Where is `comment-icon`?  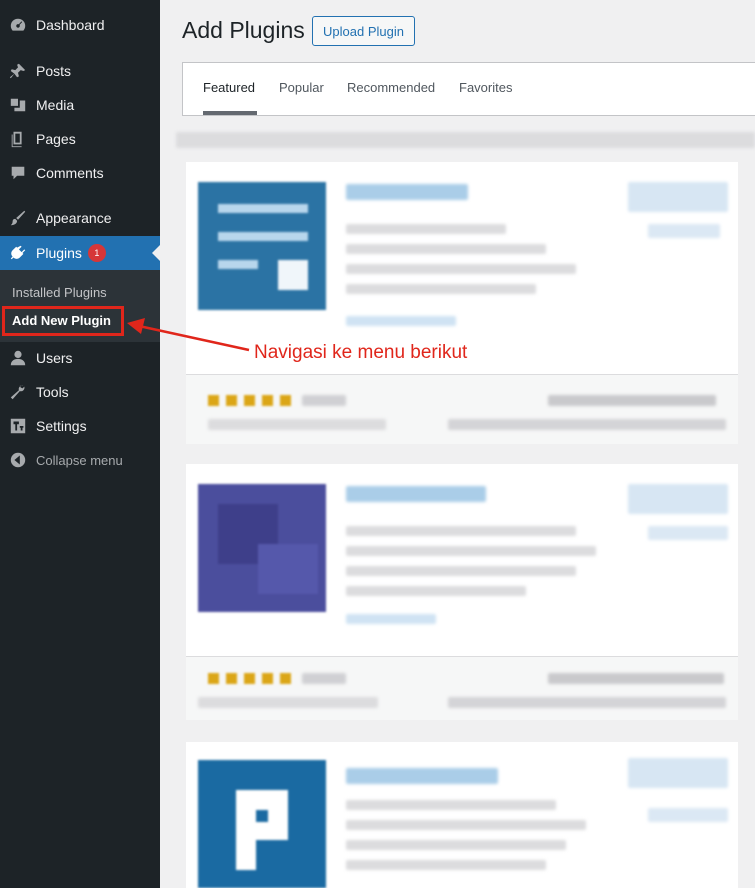
comment-icon is located at coordinates (18, 173).